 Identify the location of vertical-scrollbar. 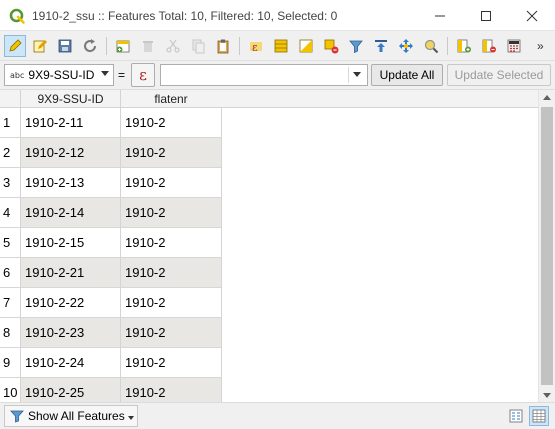
(546, 246).